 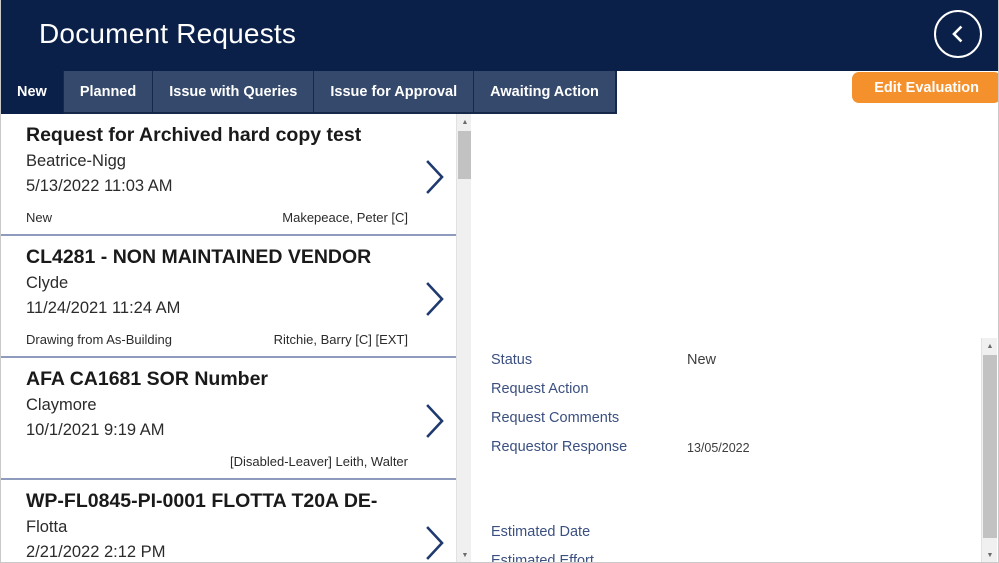 I want to click on list-item-subtitle: Claymore, so click(x=61, y=405).